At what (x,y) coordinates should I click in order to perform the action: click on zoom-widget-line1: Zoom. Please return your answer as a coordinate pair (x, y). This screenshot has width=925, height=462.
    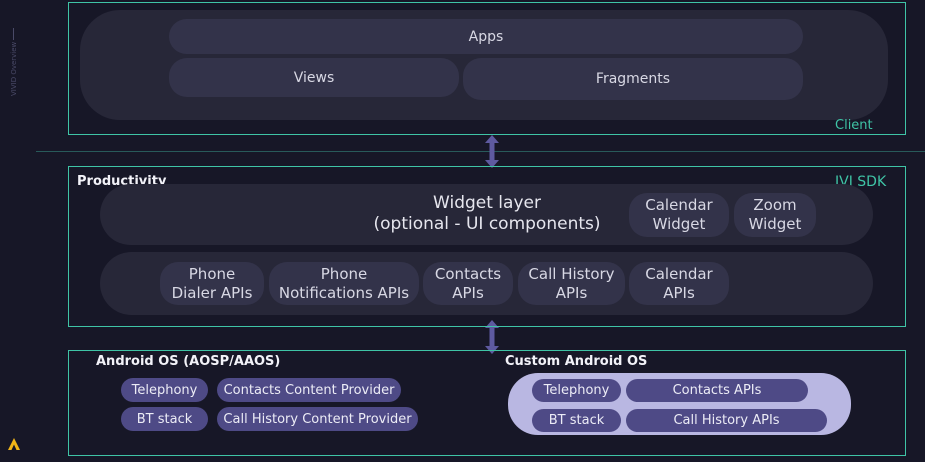
    Looking at the image, I should click on (775, 205).